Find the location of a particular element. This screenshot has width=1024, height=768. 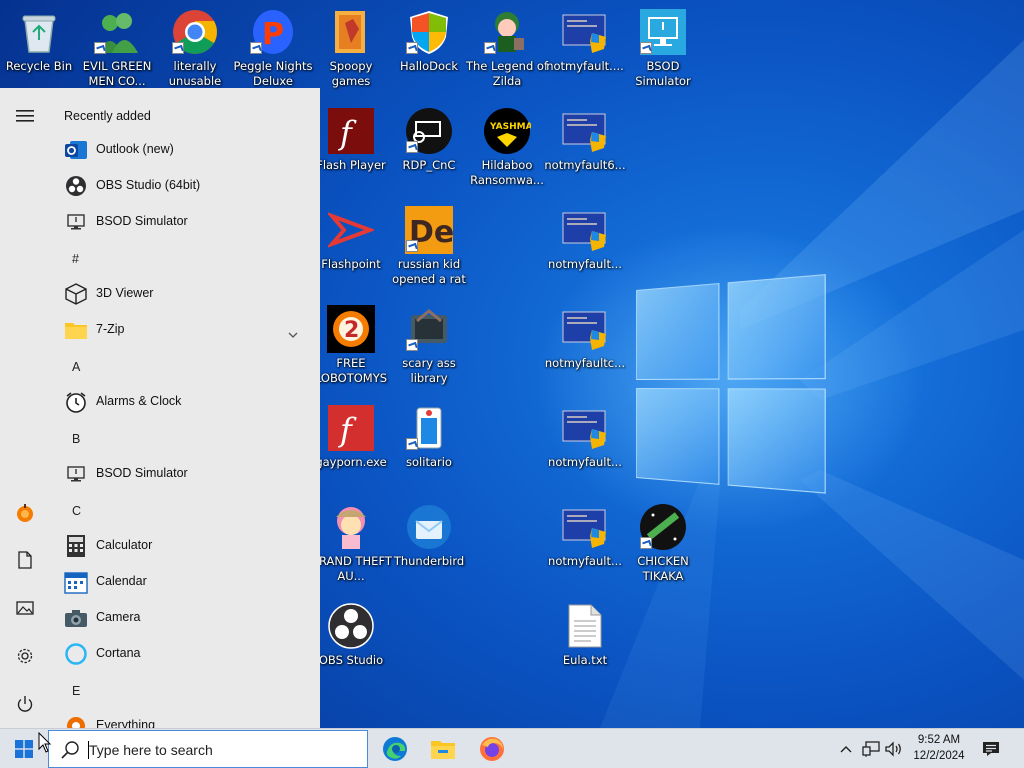

app-item-label: Camera is located at coordinates (118, 617).